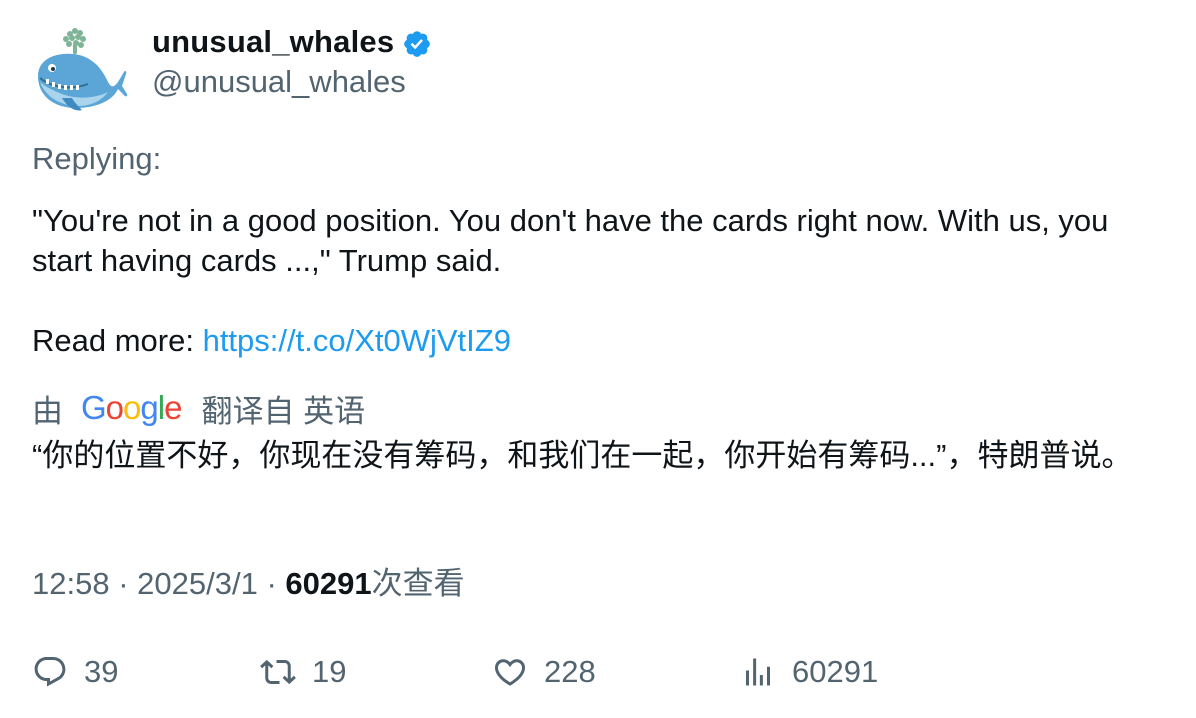 This screenshot has height=718, width=1196. Describe the element at coordinates (835, 671) in the screenshot. I see `views-action-count: 60291` at that location.